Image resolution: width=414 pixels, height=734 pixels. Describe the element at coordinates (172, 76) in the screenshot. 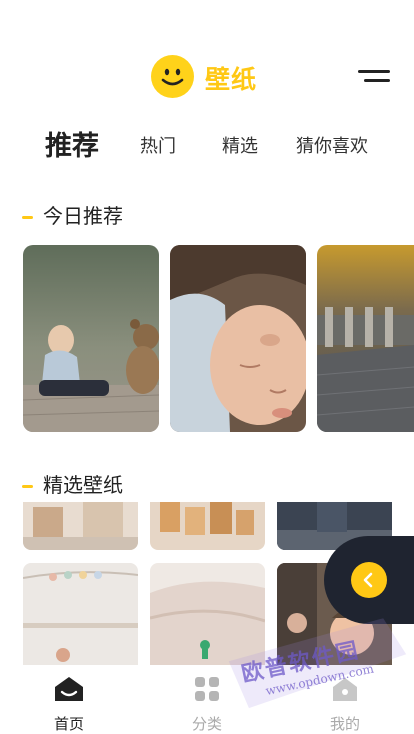

I see `logo-smiley-icon` at that location.